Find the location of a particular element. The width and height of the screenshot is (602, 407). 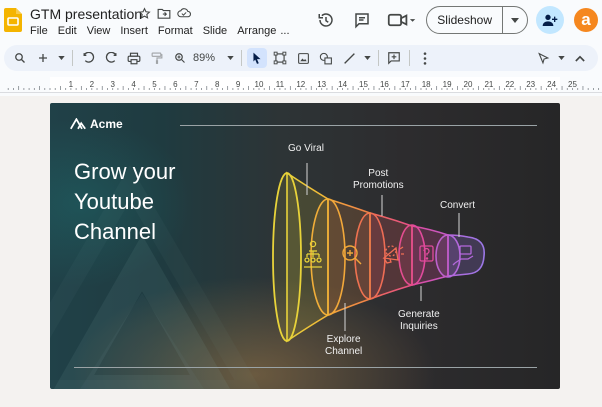

ruler-number: 18 is located at coordinates (426, 84).